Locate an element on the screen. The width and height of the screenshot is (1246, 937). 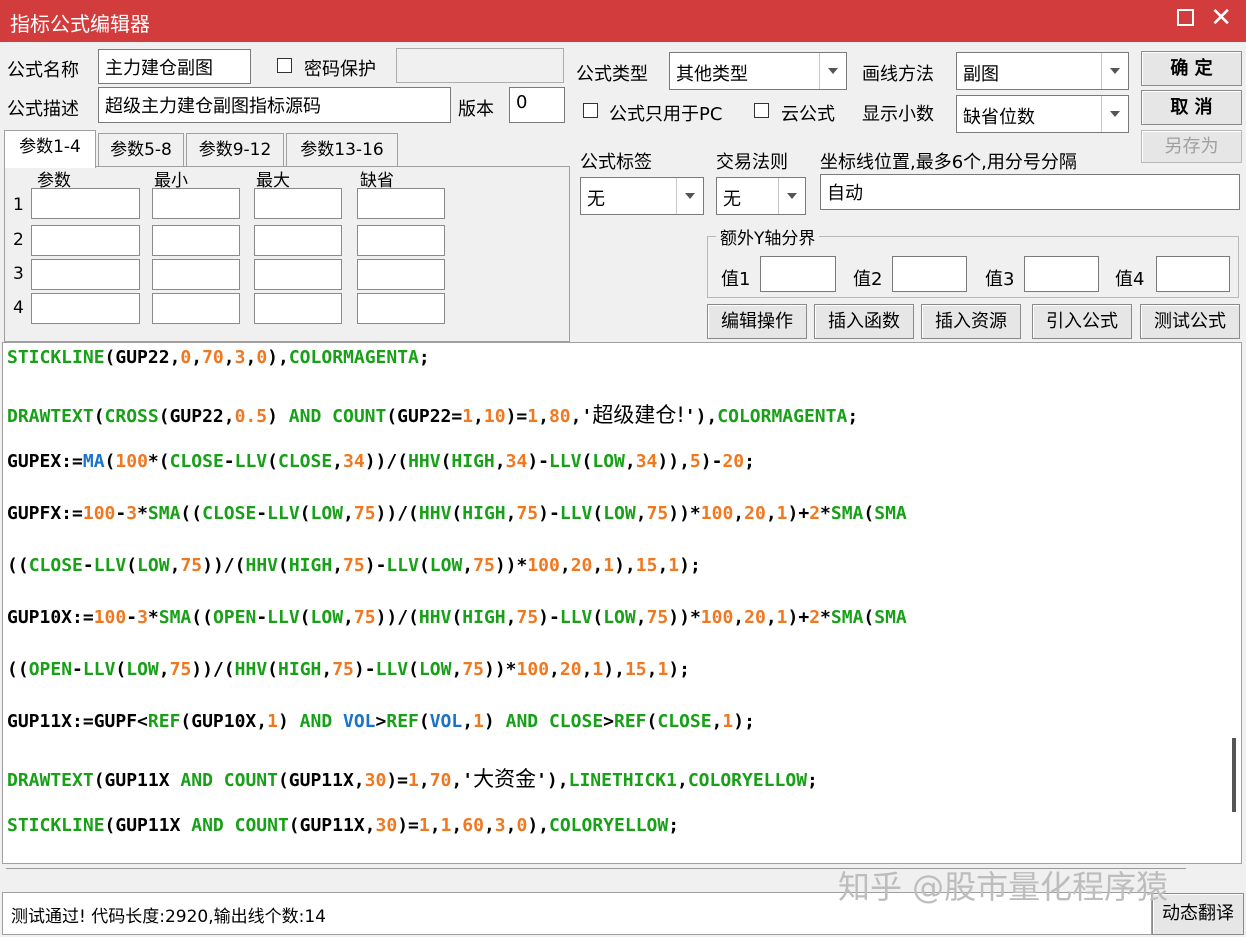
param-1-default-input is located at coordinates (401, 203).